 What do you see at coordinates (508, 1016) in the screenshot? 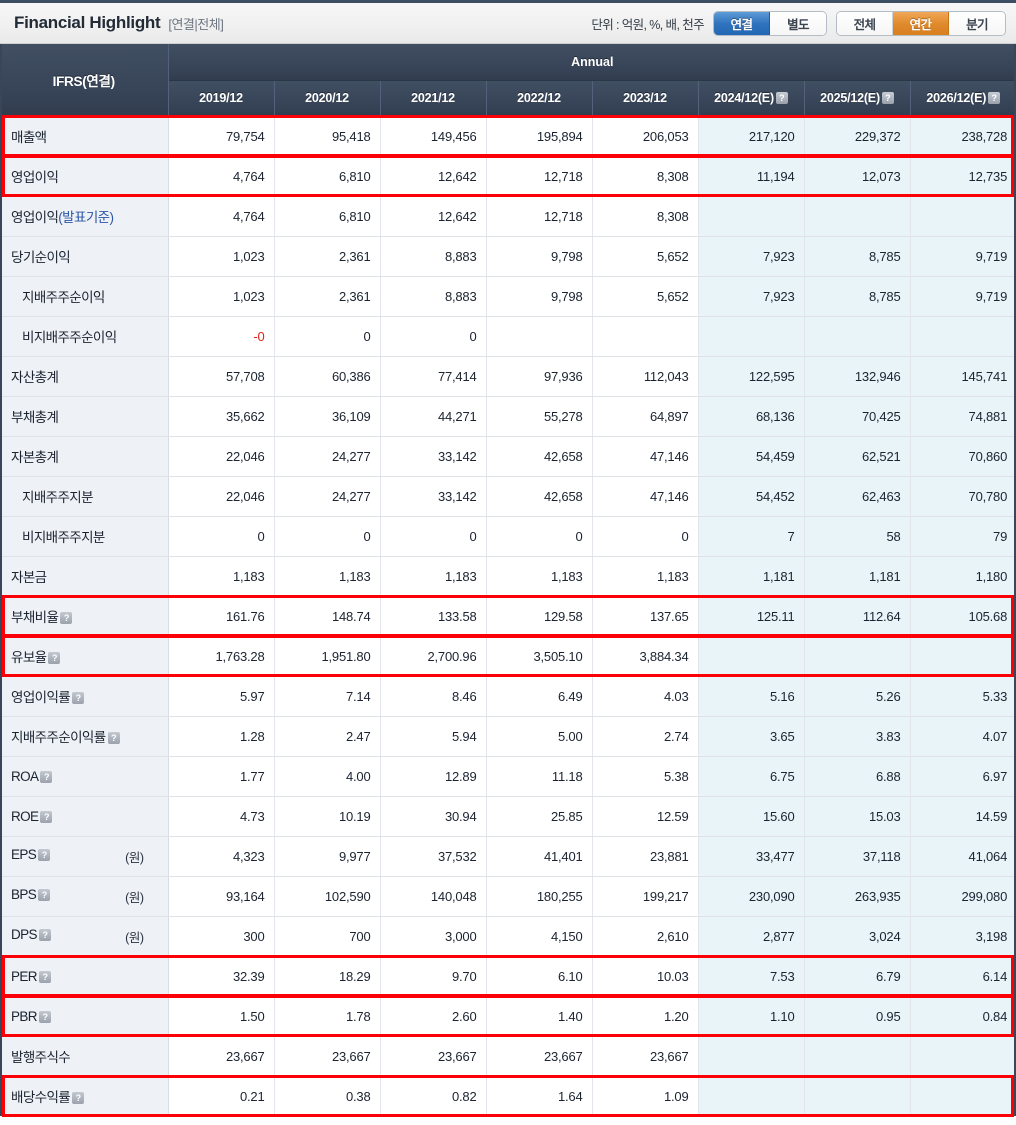
I see `table-row: PBR? 1.50 1.78 2.60 1.40 1.20 1.10 0.95 0.84` at bounding box center [508, 1016].